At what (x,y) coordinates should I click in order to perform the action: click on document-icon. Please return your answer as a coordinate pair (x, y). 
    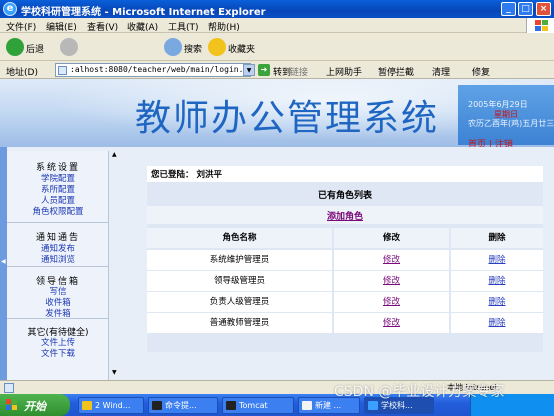
    Looking at the image, I should click on (307, 405).